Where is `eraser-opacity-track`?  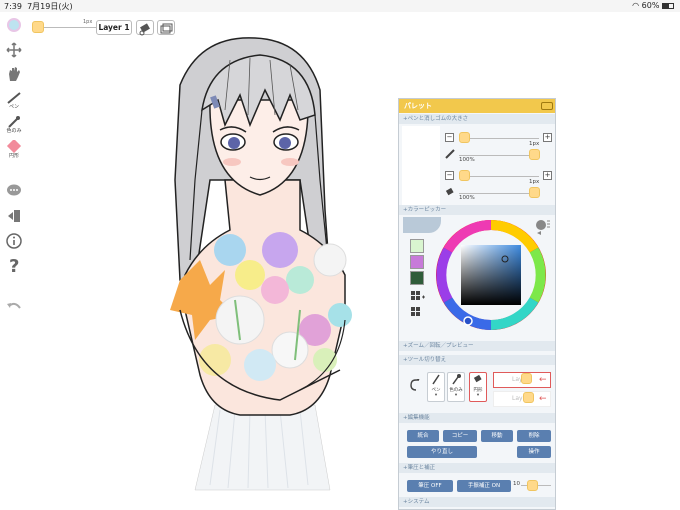 eraser-opacity-track is located at coordinates (499, 193).